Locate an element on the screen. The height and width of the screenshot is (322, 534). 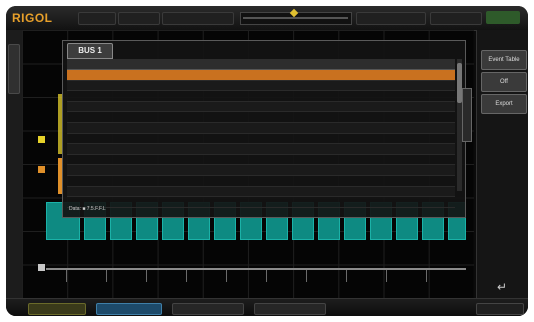
channel-4-status is located at coordinates (290, 309).